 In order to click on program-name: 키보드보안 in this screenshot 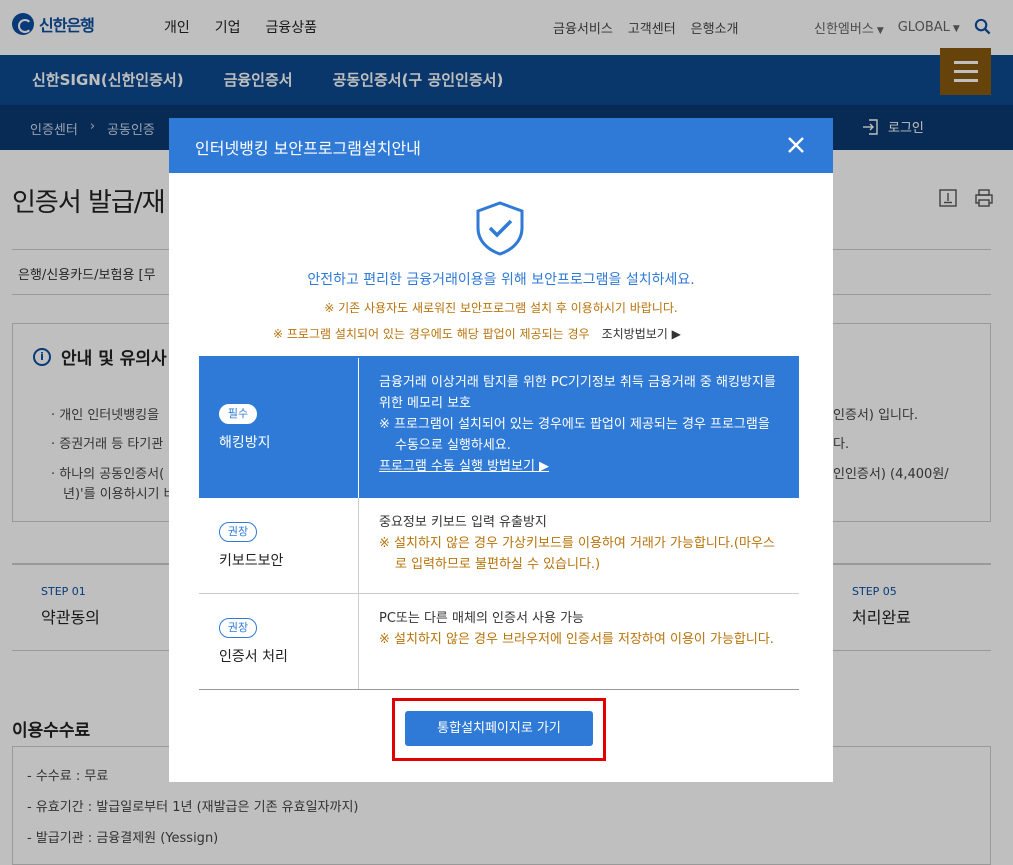, I will do `click(251, 560)`.